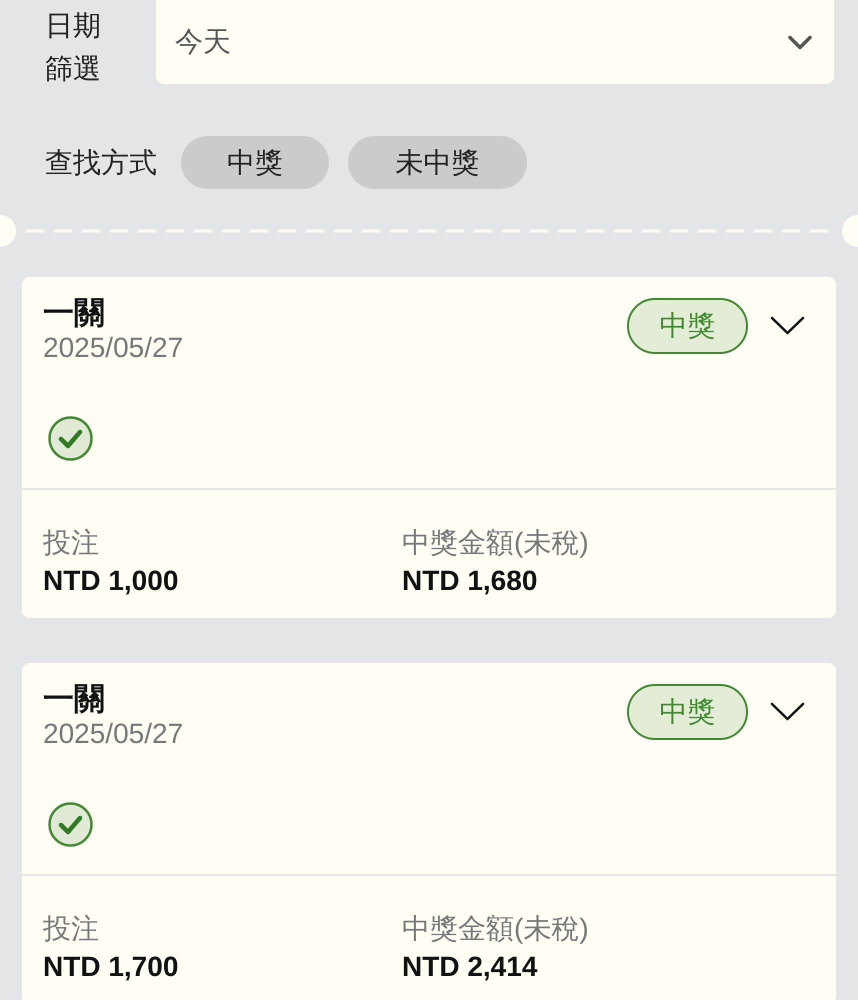 This screenshot has height=1000, width=858. What do you see at coordinates (110, 967) in the screenshot?
I see `stake-amount: NTD 1,700` at bounding box center [110, 967].